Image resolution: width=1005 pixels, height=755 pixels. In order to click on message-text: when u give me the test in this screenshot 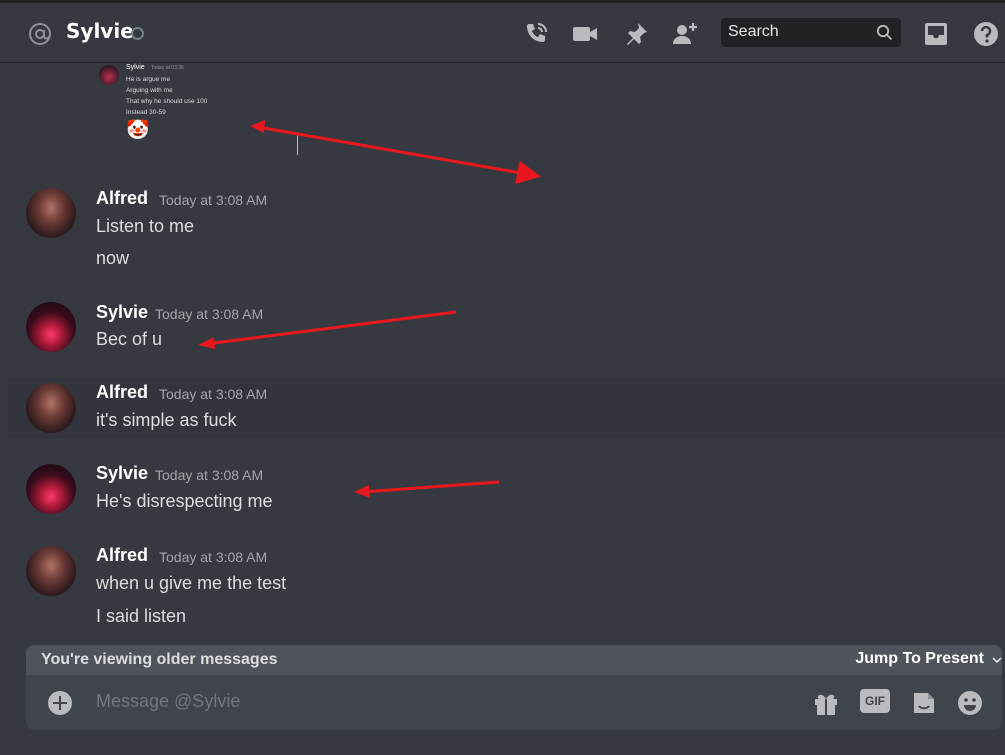, I will do `click(191, 583)`.